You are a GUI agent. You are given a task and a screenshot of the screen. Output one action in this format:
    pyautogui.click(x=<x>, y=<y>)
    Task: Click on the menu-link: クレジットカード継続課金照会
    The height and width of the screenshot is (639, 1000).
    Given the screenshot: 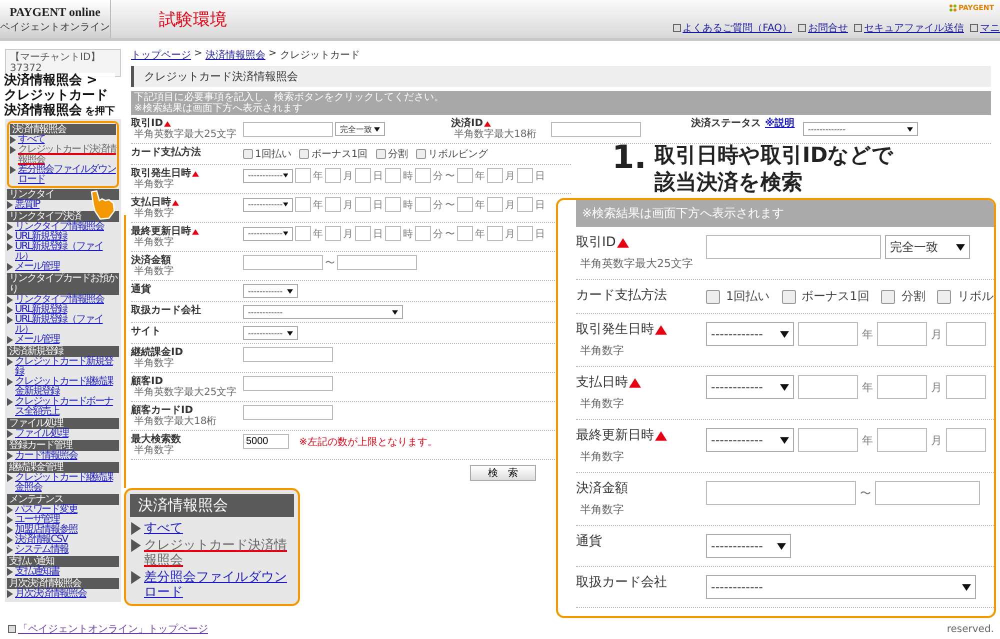 What is the action you would take?
    pyautogui.click(x=63, y=483)
    